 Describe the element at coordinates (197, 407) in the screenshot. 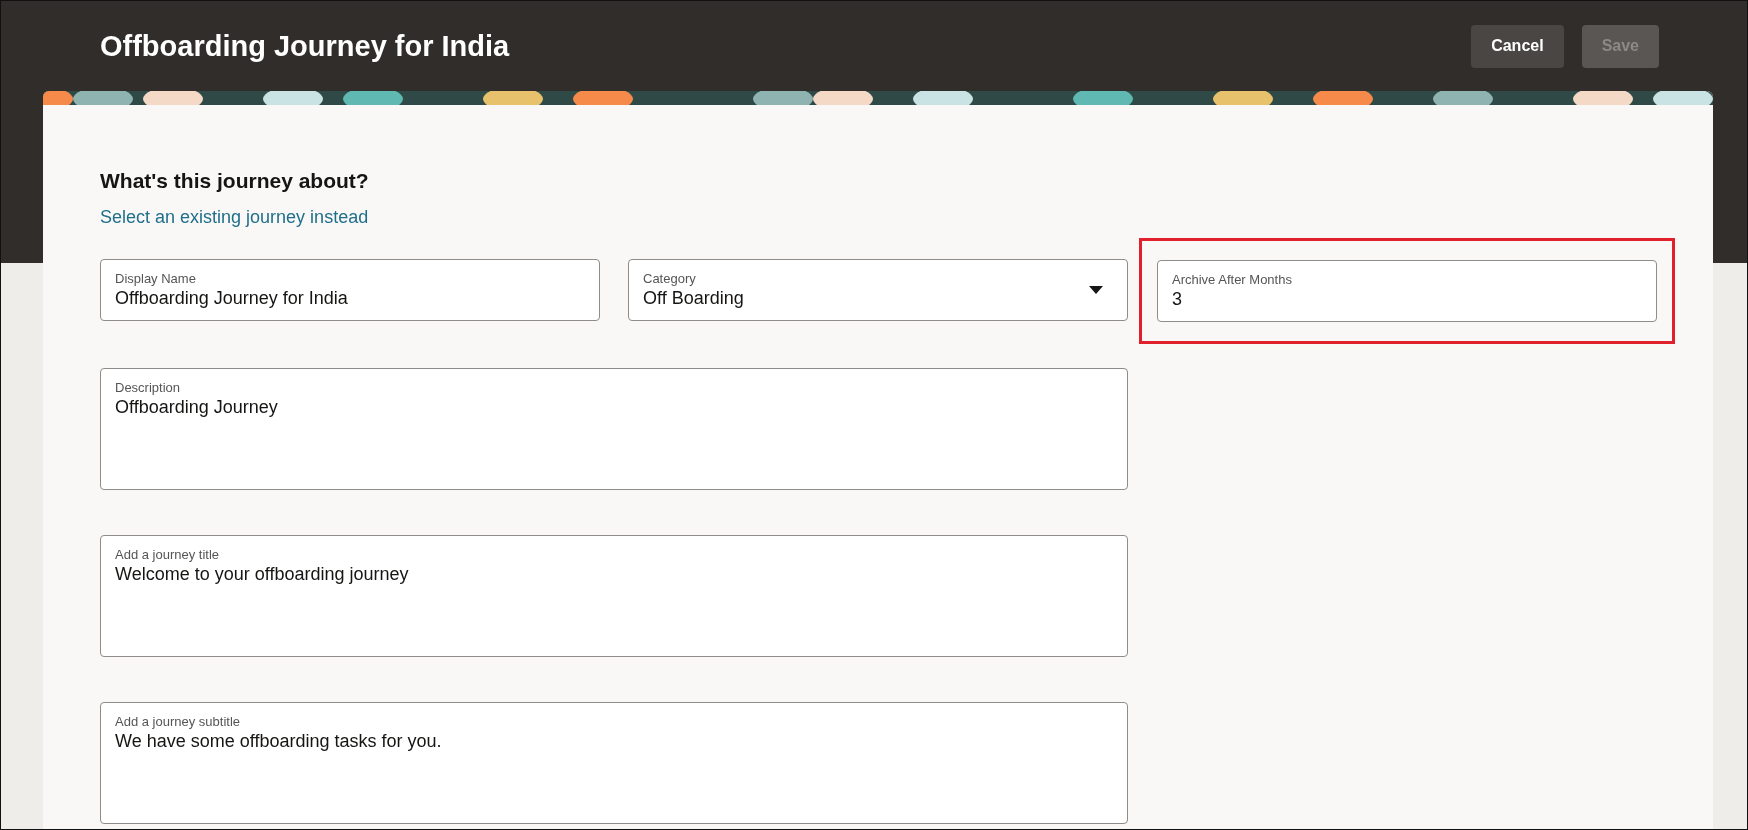

I see `field-value: Offboarding Journey` at that location.